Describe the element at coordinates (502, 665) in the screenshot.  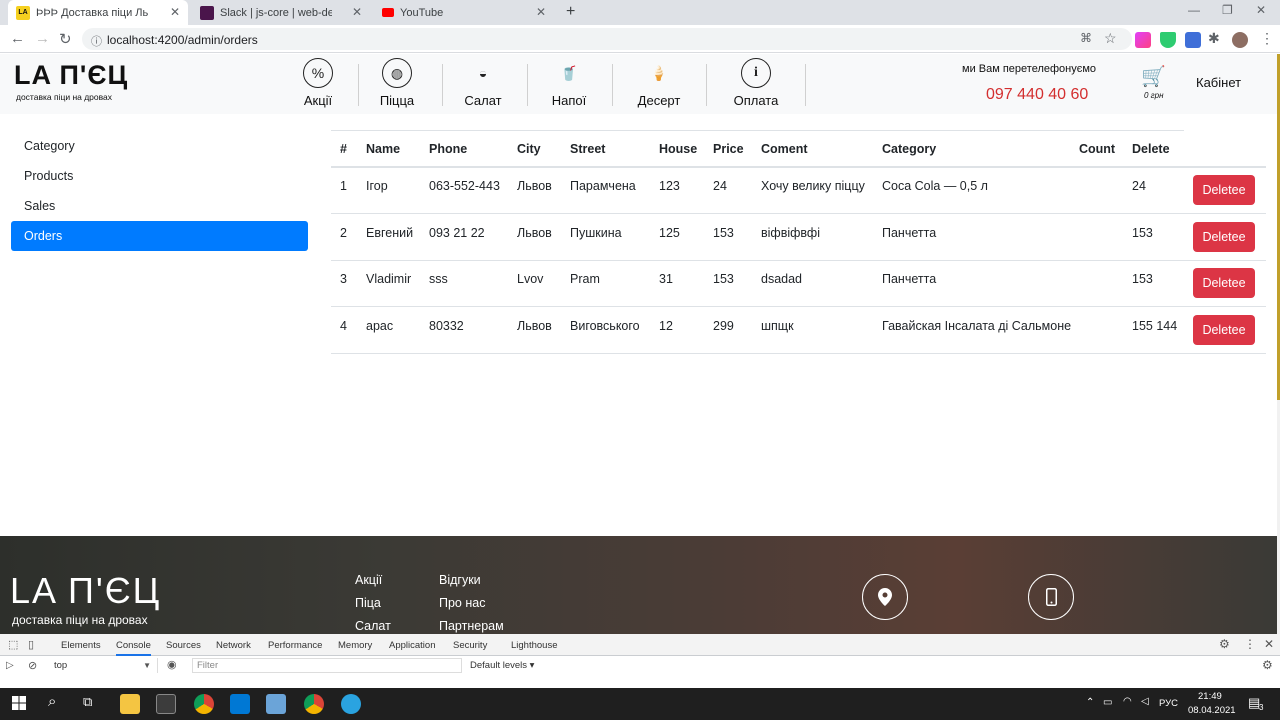
I see `log-levels-dropdown: Default levels ▾` at that location.